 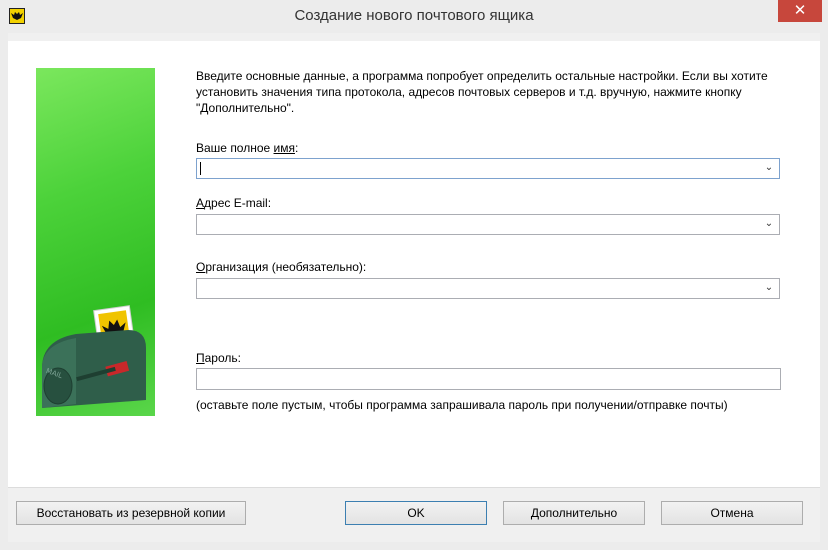 I want to click on full-name-label-post: :, so click(x=296, y=148).